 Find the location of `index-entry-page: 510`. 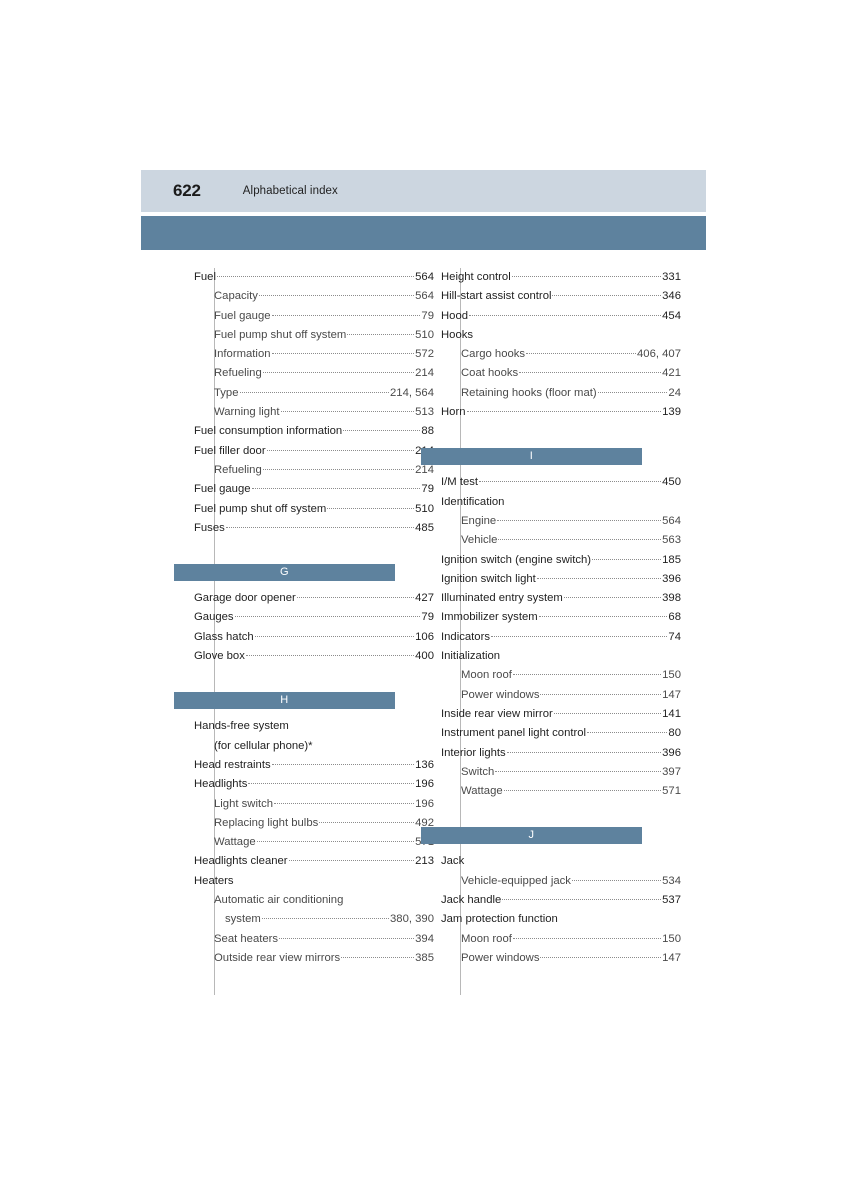

index-entry-page: 510 is located at coordinates (424, 508).